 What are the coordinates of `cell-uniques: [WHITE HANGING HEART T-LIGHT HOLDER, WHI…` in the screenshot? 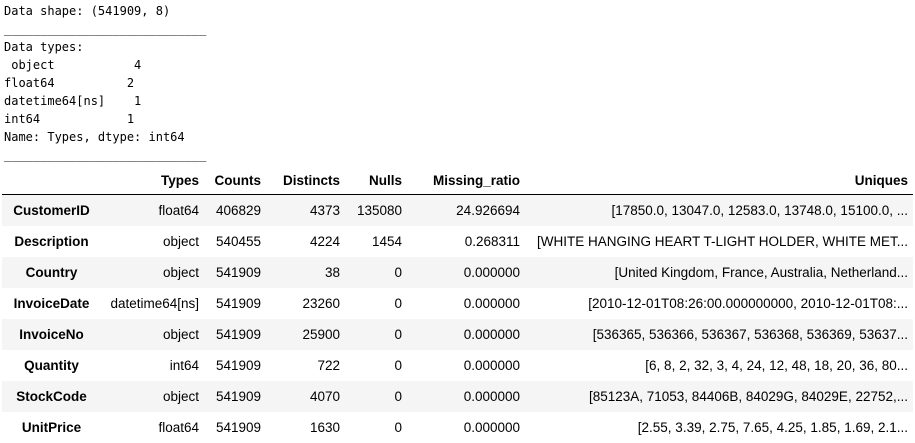 It's located at (722, 241).